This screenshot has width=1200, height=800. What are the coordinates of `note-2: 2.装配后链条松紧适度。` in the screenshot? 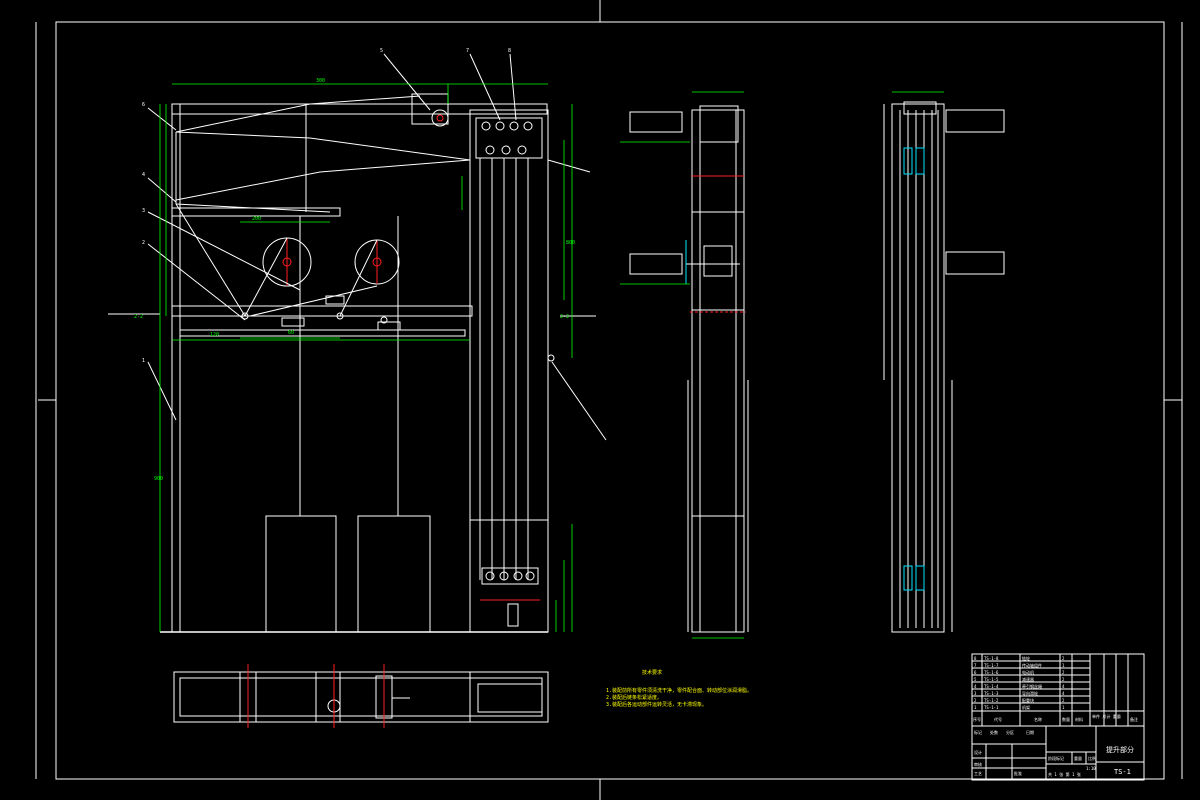 It's located at (634, 697).